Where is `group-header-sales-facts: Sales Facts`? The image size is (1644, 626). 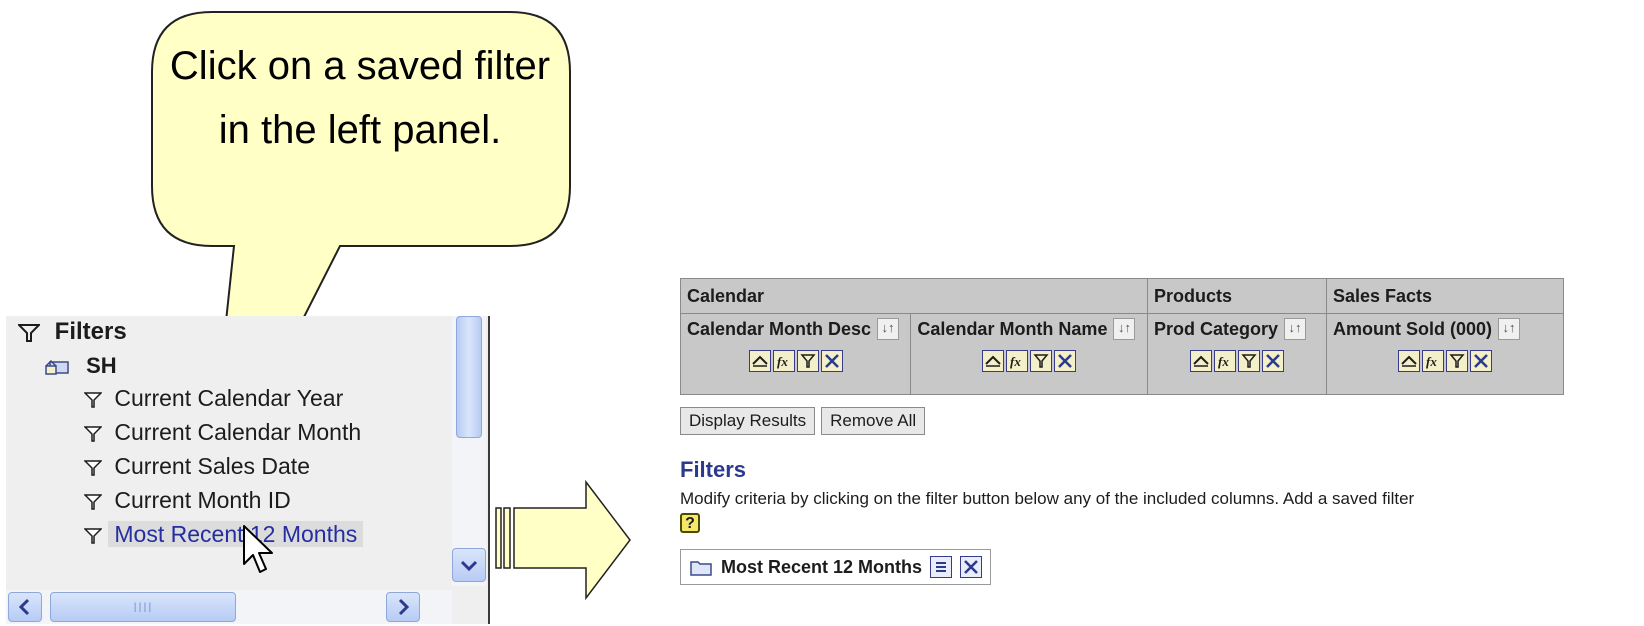
group-header-sales-facts: Sales Facts is located at coordinates (1445, 296).